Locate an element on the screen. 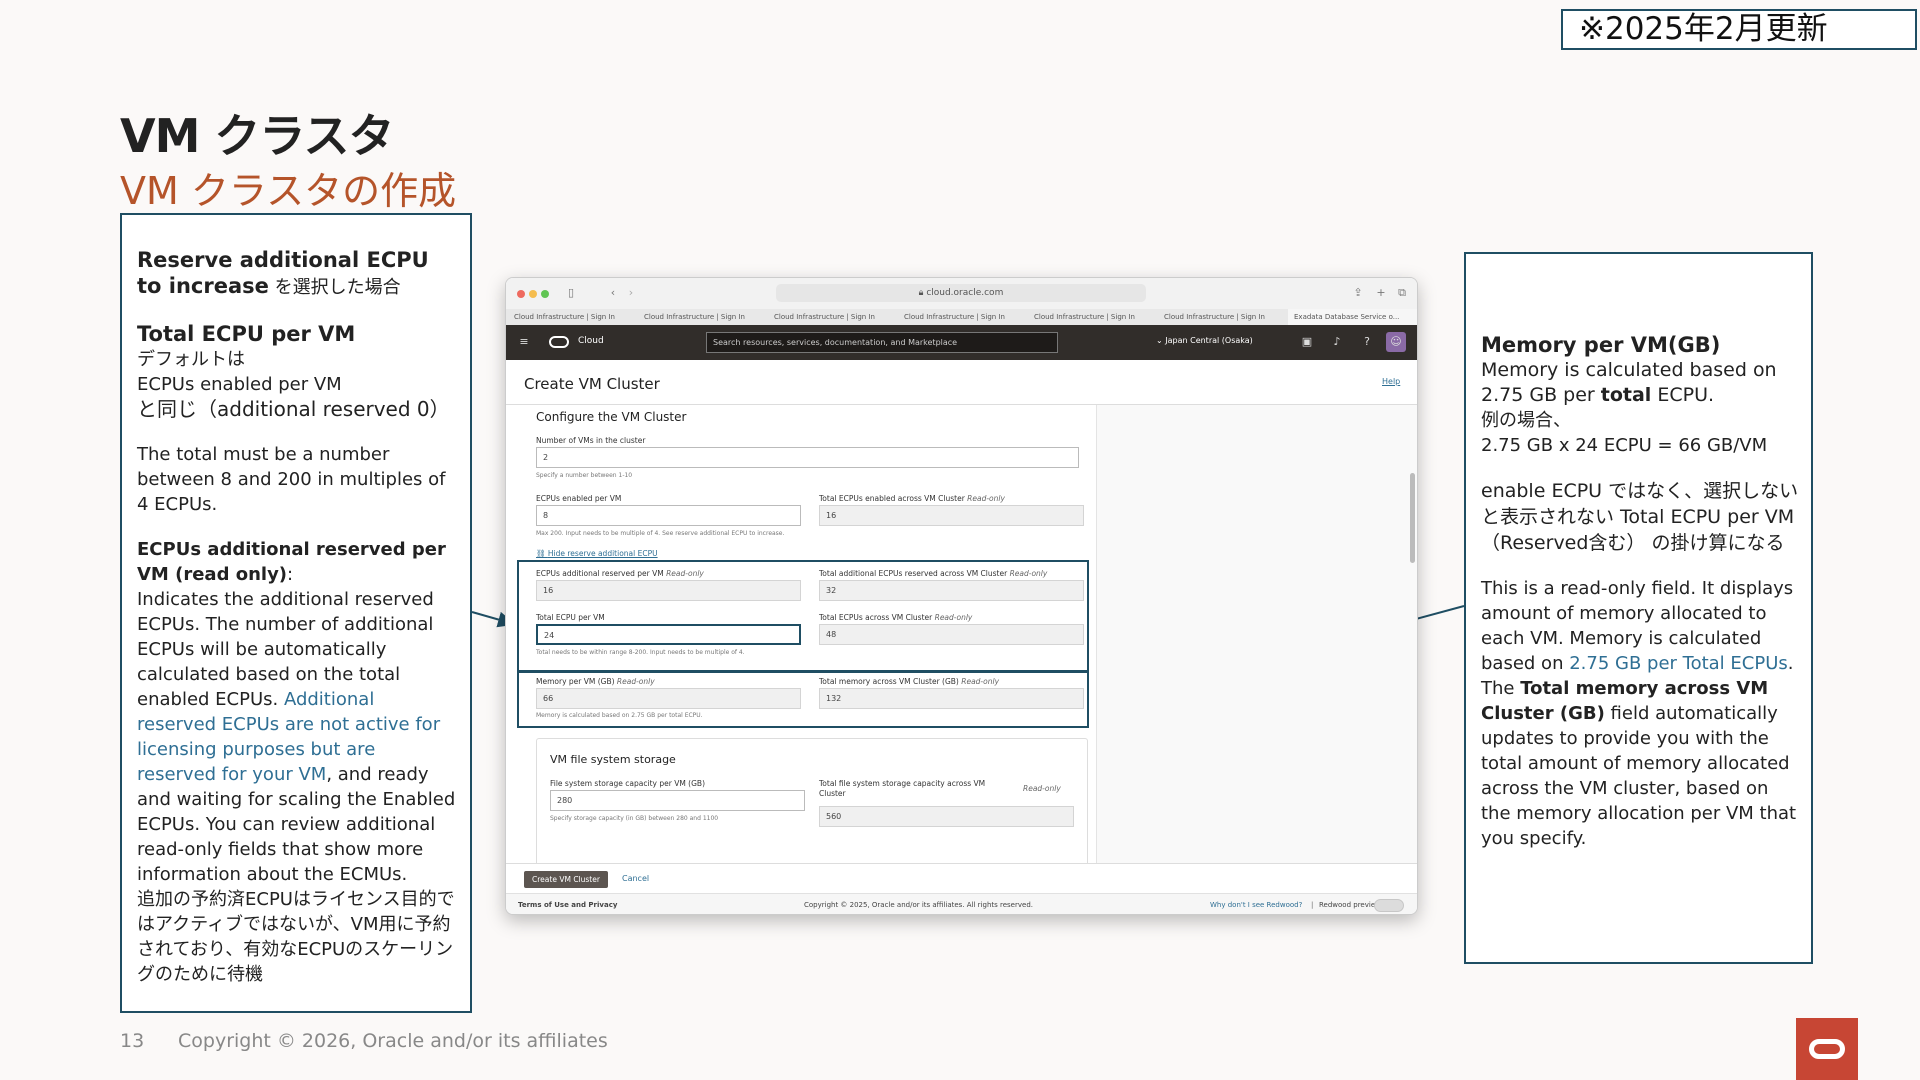  total-fs-field: 560 is located at coordinates (946, 816).